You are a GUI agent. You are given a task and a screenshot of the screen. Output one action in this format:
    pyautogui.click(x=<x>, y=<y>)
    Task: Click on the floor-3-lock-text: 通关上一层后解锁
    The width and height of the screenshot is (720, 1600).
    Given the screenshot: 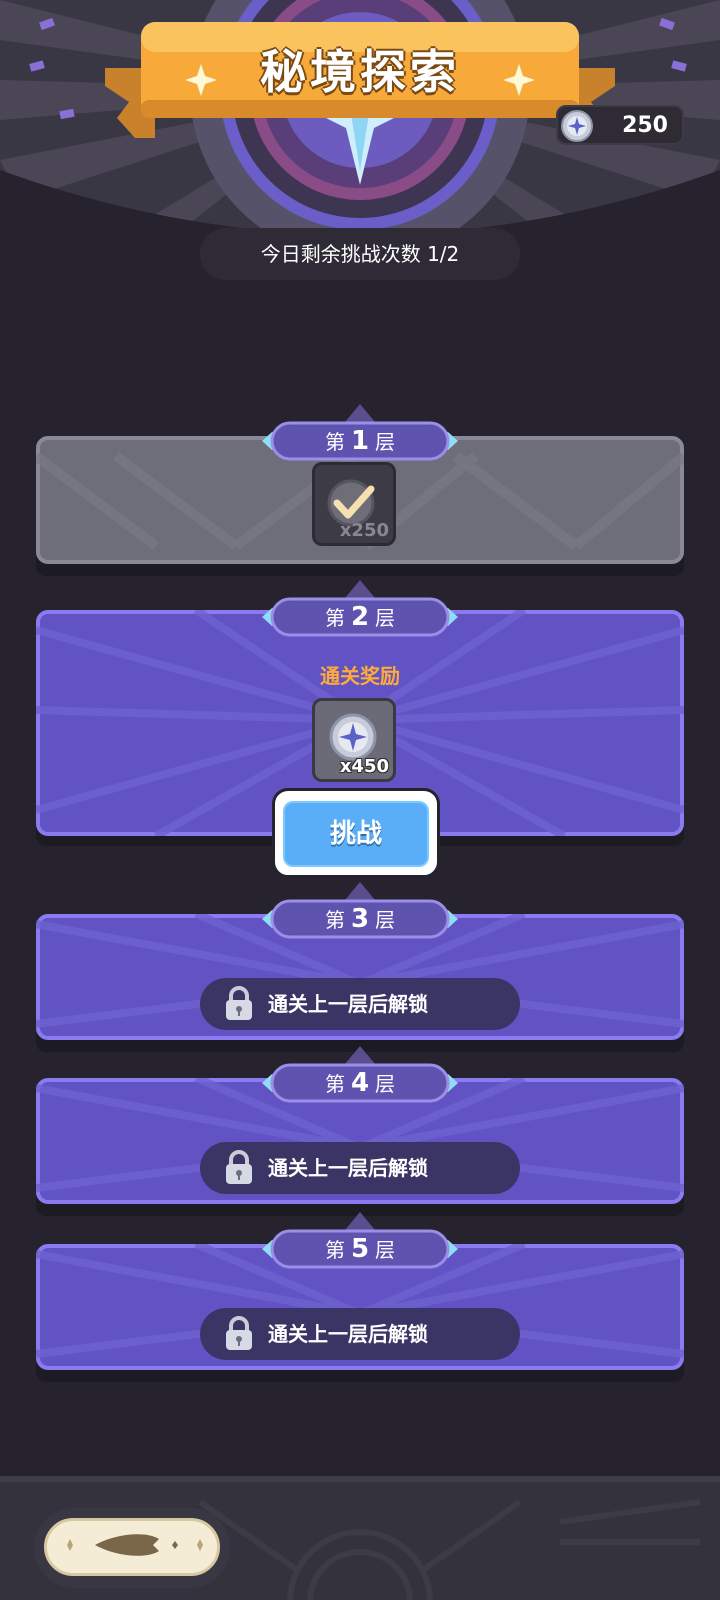 What is the action you would take?
    pyautogui.click(x=348, y=1004)
    